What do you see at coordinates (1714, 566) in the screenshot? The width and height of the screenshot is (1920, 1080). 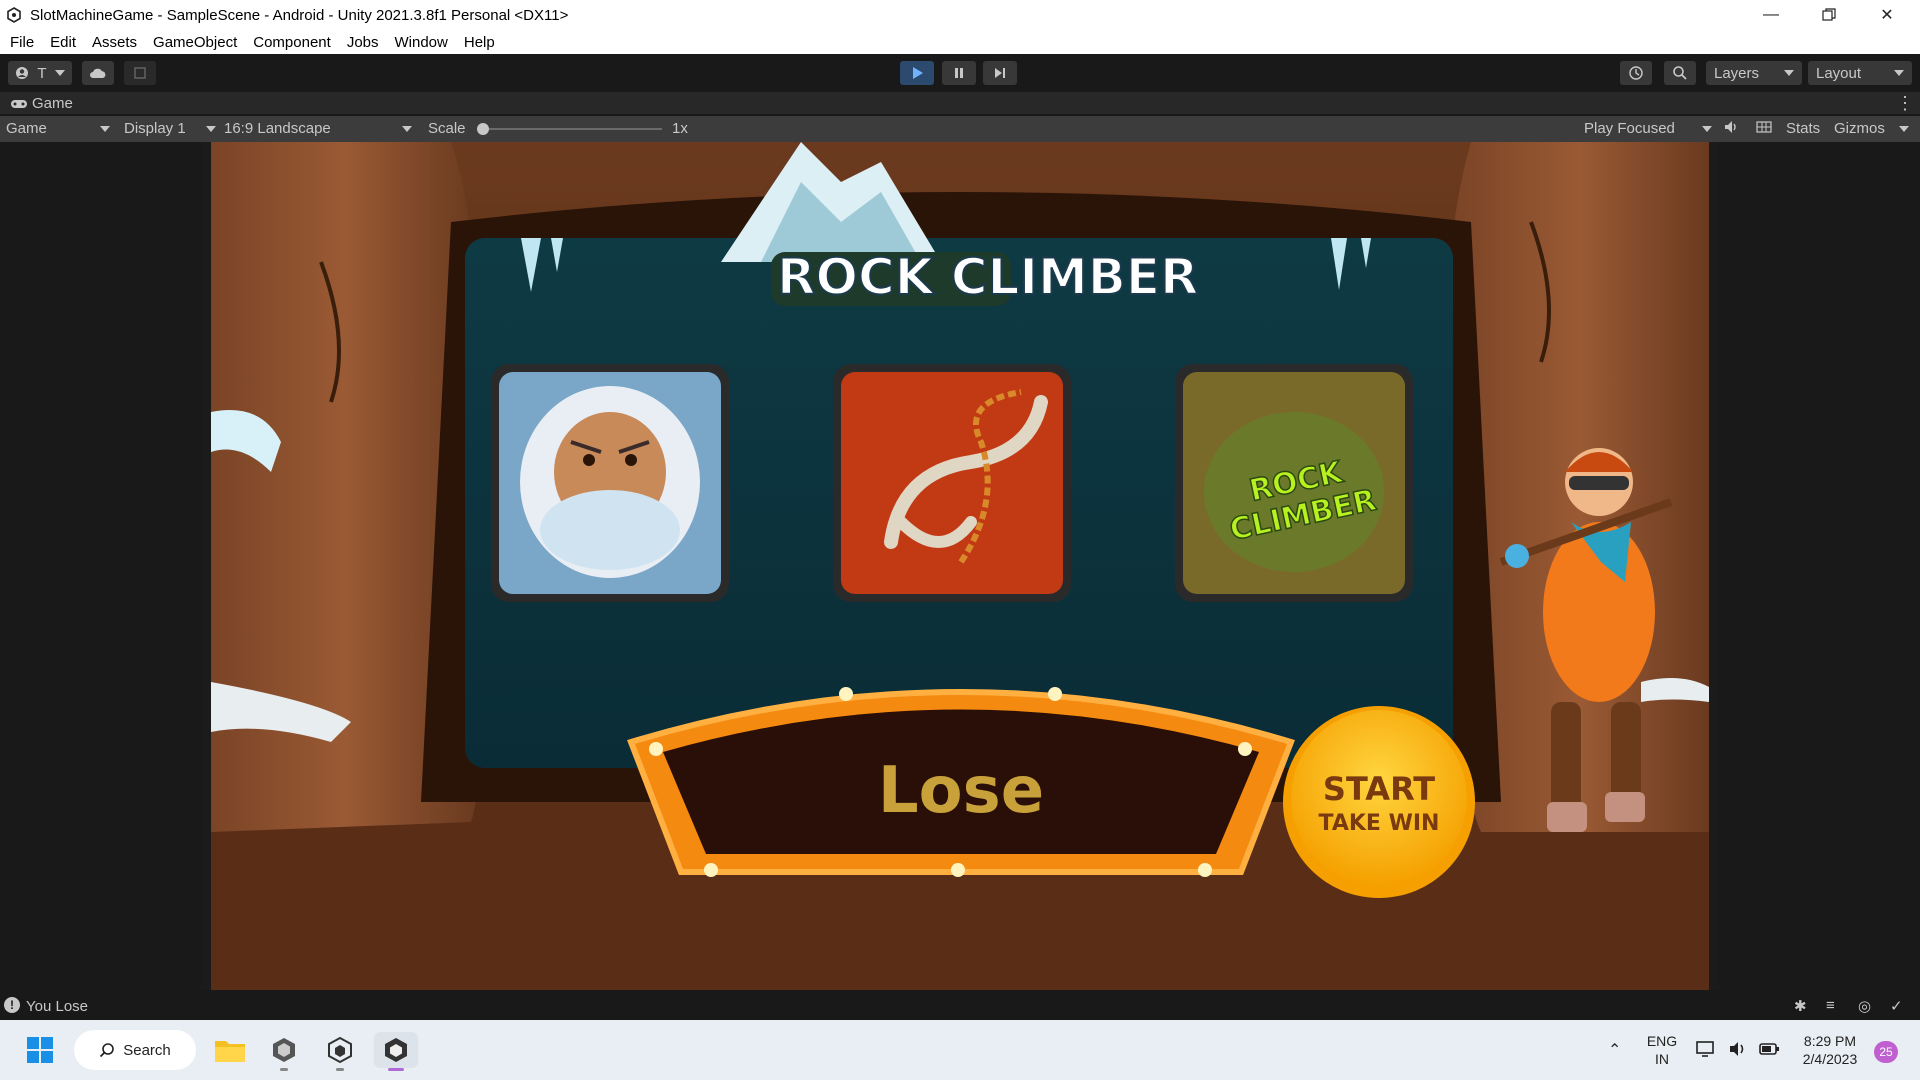 I see `view-border-right` at bounding box center [1714, 566].